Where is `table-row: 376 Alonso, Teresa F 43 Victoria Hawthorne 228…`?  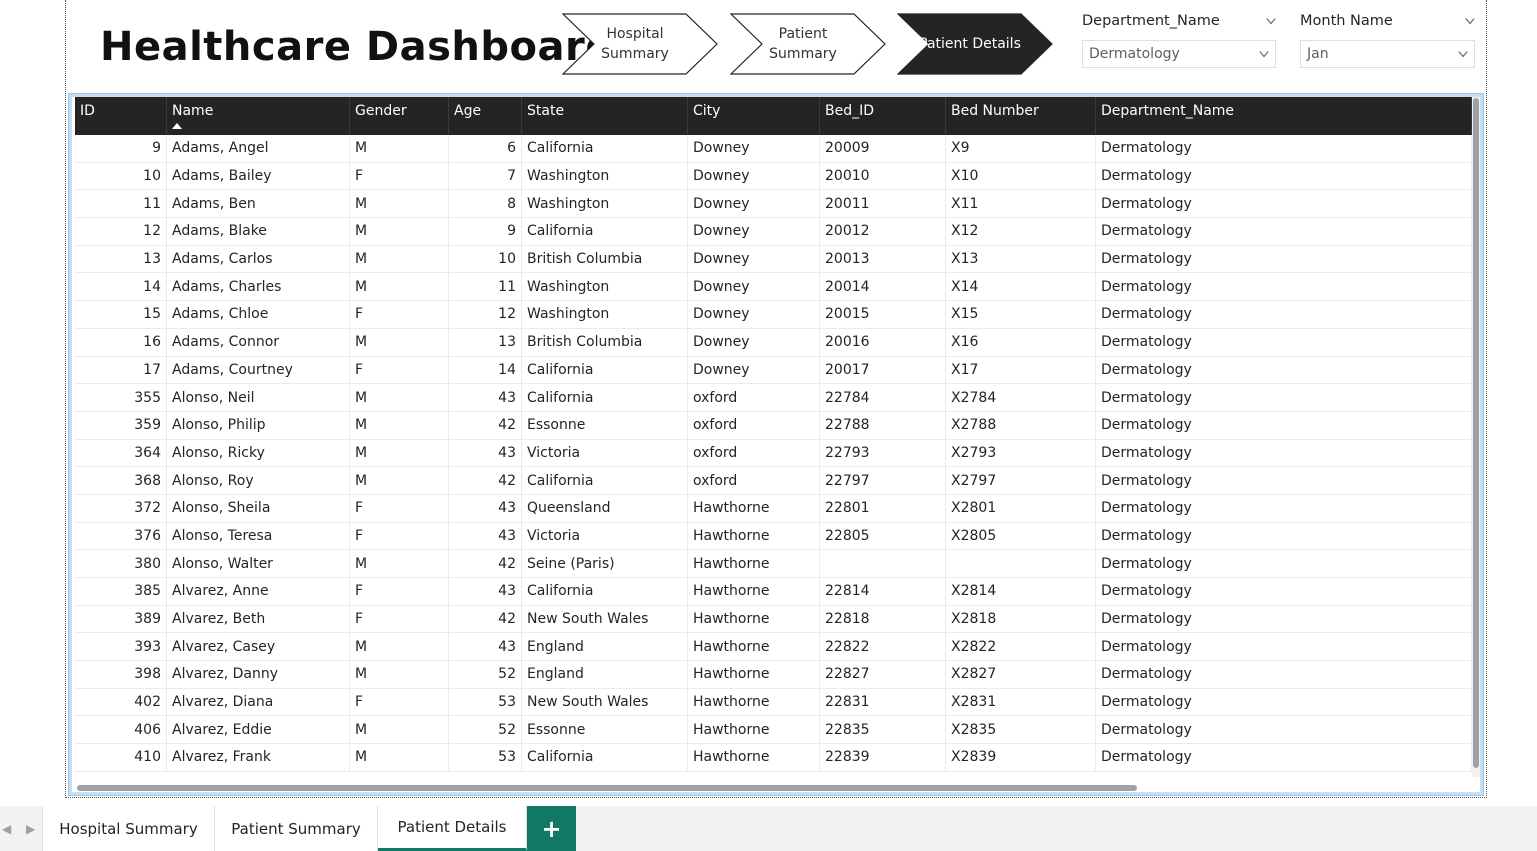
table-row: 376 Alonso, Teresa F 43 Victoria Hawthorne 228… is located at coordinates (773, 536).